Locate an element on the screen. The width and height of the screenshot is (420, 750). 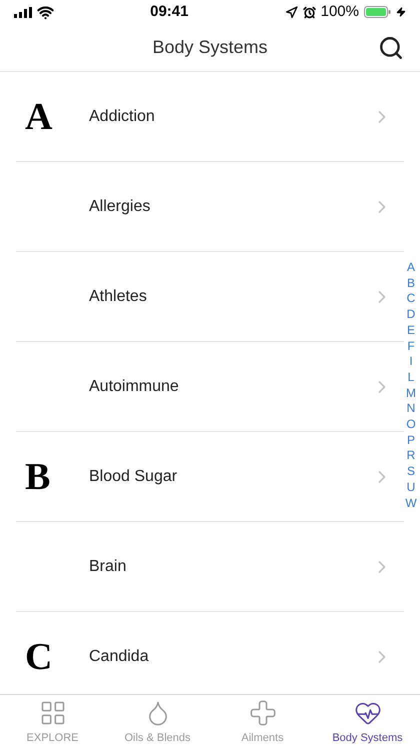
index-letter: D is located at coordinates (411, 315).